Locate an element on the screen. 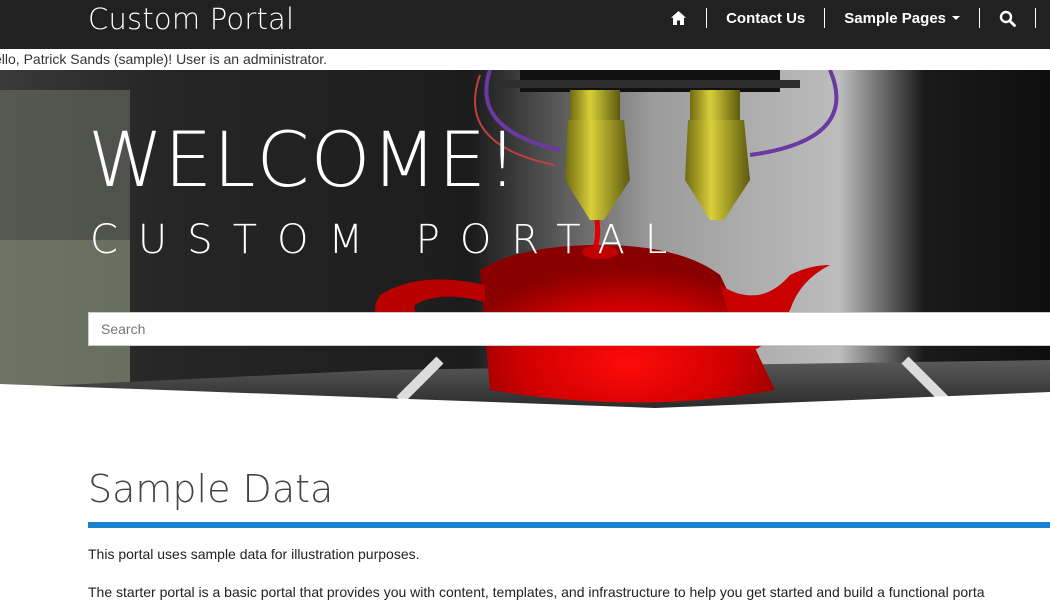 The width and height of the screenshot is (1050, 606). home-icon is located at coordinates (679, 18).